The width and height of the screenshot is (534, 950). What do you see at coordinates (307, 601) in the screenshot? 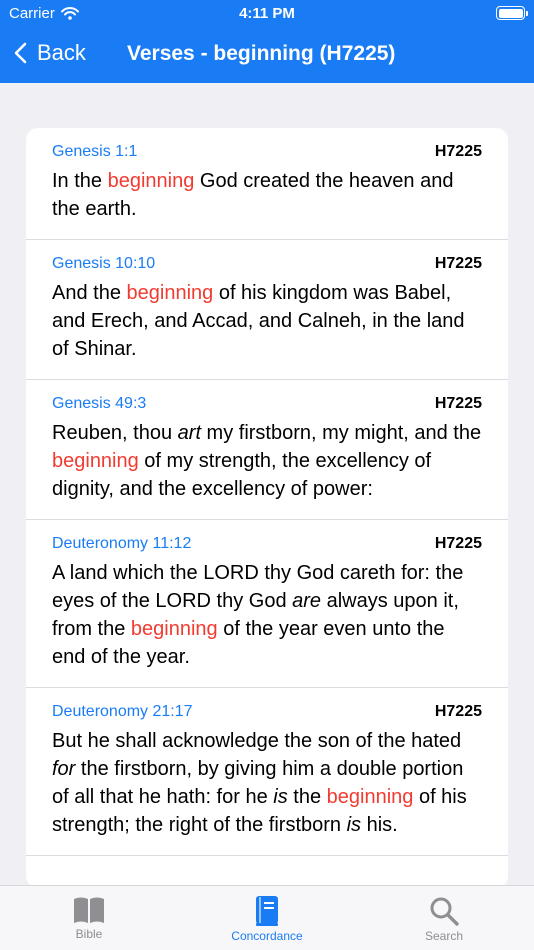
I see `verse-fragment: are` at bounding box center [307, 601].